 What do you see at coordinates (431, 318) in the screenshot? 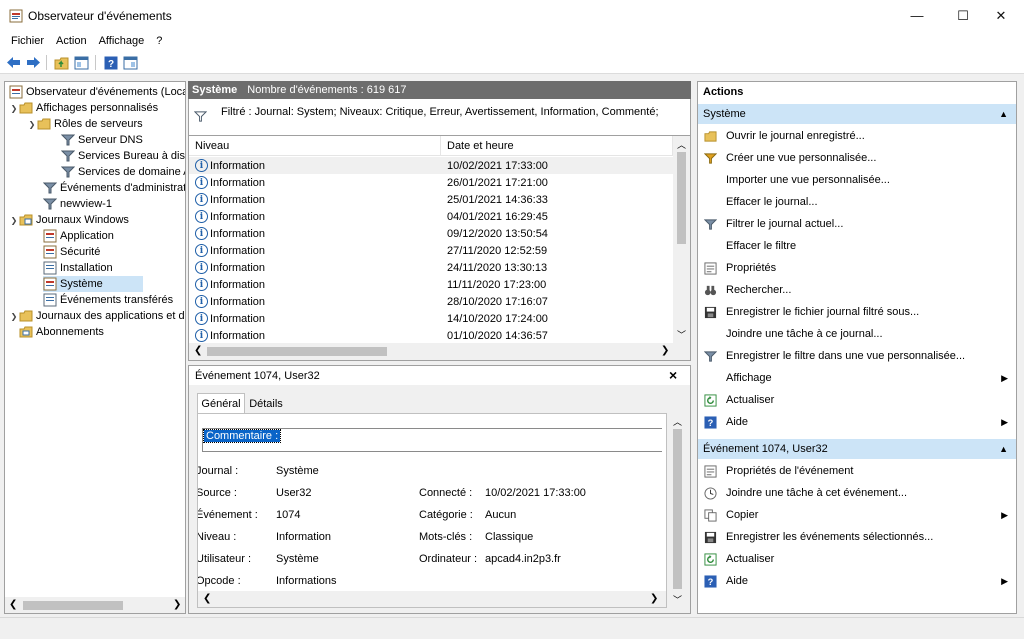
I see `table-row: i Information 14/10/2020 17:24:00` at bounding box center [431, 318].